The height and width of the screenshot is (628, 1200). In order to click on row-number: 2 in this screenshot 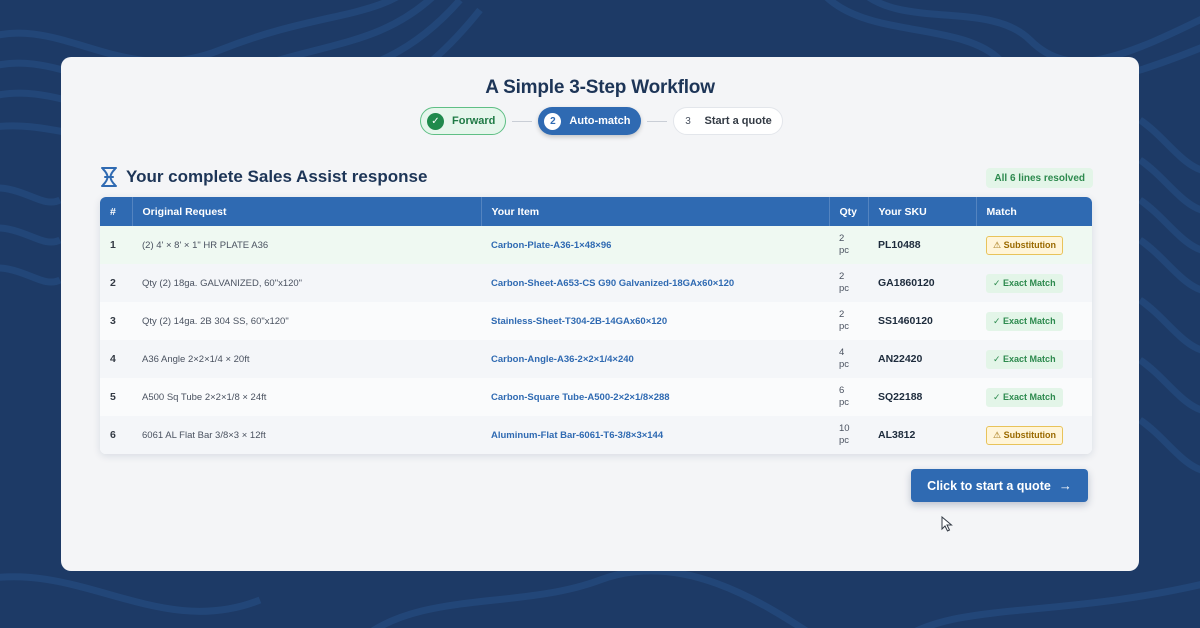, I will do `click(113, 283)`.